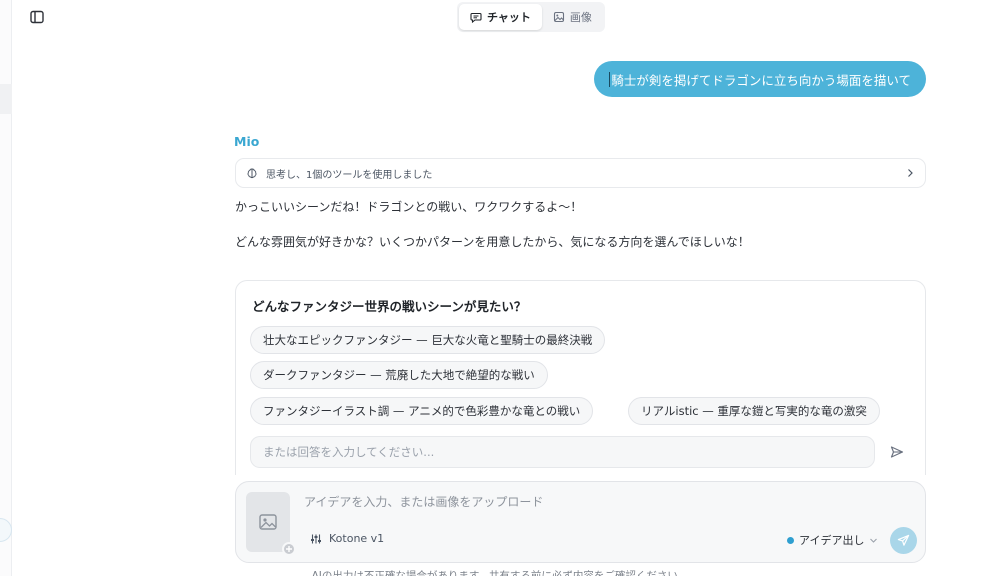  I want to click on chat-icon, so click(476, 17).